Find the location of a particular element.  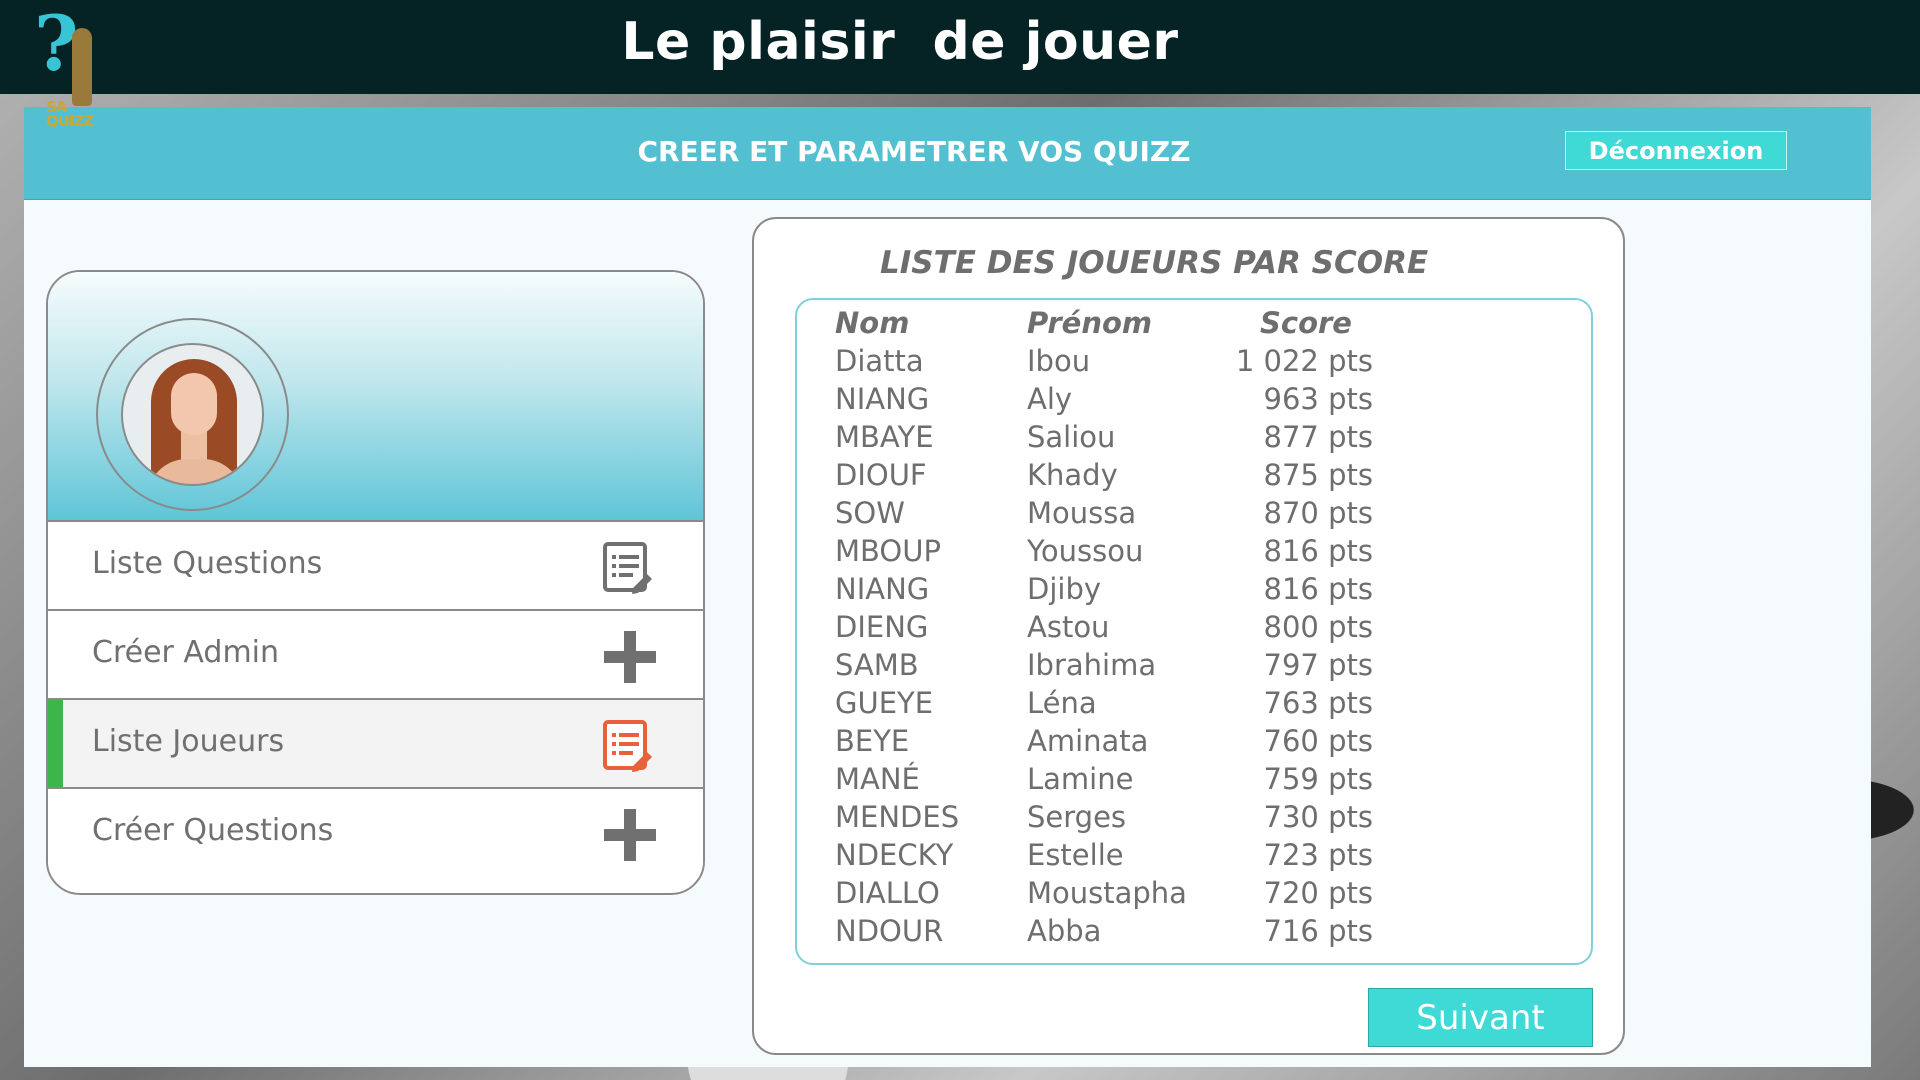

cell-score: 800 pts is located at coordinates (1318, 627).